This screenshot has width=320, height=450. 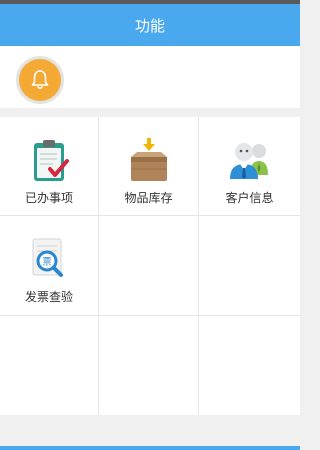 What do you see at coordinates (48, 297) in the screenshot?
I see `grid-item-label: 发票查验` at bounding box center [48, 297].